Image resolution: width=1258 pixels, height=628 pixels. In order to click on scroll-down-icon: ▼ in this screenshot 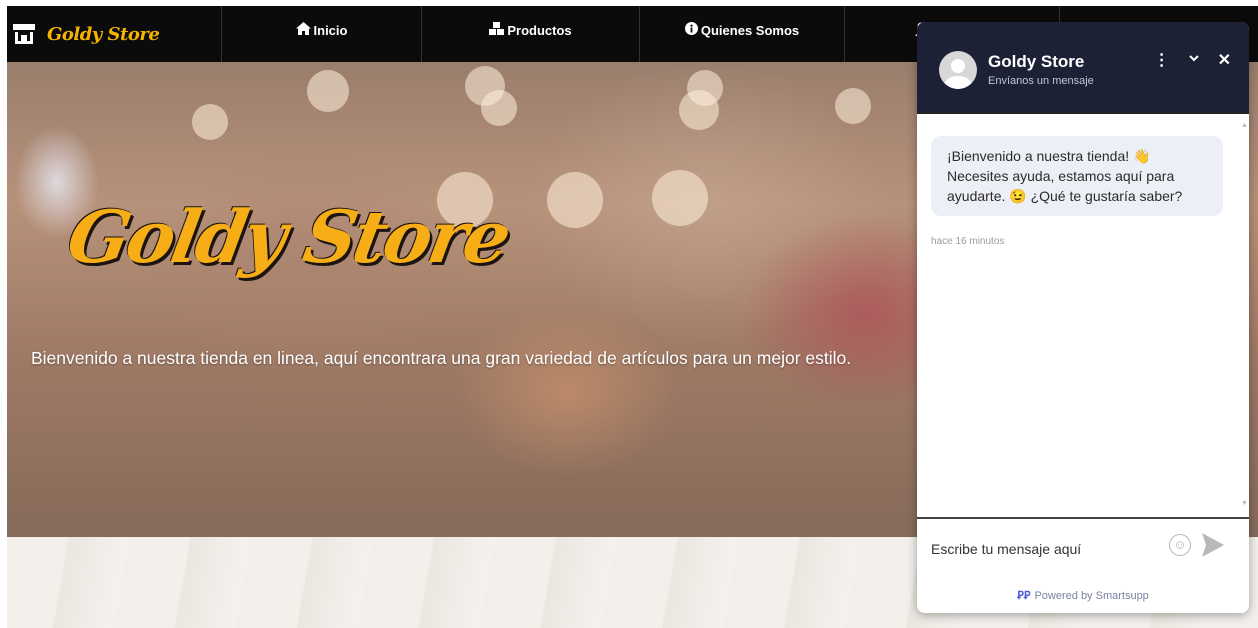, I will do `click(1244, 503)`.